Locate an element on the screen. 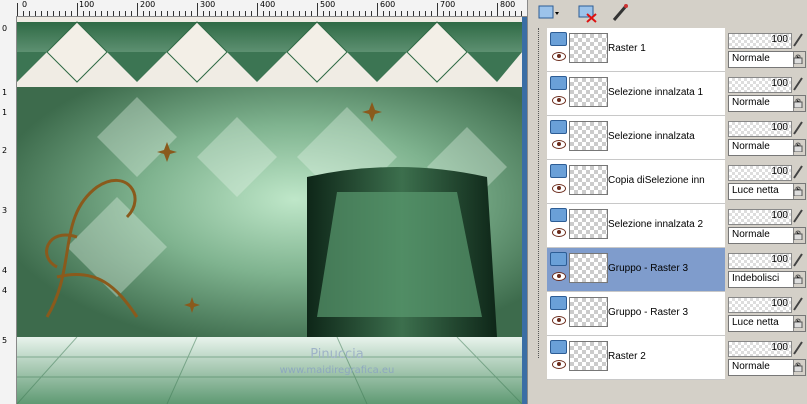 Image resolution: width=807 pixels, height=404 pixels. layer-row: Selezione innalzata 1 100 Normale is located at coordinates (676, 94).